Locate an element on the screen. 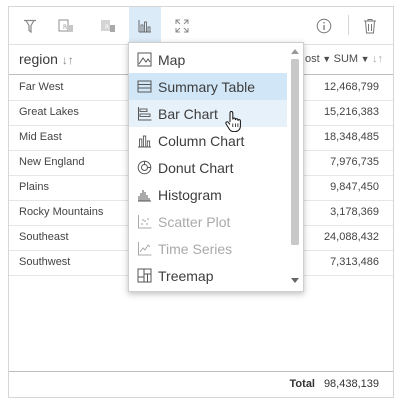 This screenshot has height=404, width=401. menu-item-label: Donut Chart is located at coordinates (196, 167).